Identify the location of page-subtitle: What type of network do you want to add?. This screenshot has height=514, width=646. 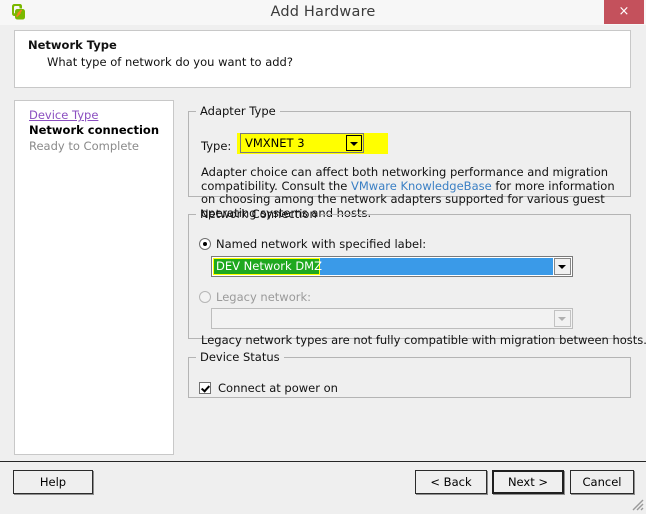
(170, 62).